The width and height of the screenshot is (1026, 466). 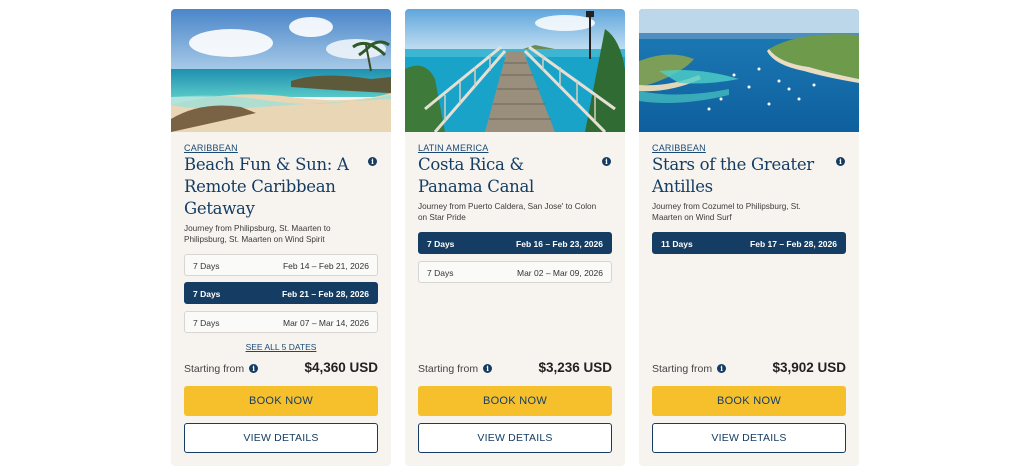 I want to click on cruise-title: Stars of the Greater Antilles, so click(x=739, y=176).